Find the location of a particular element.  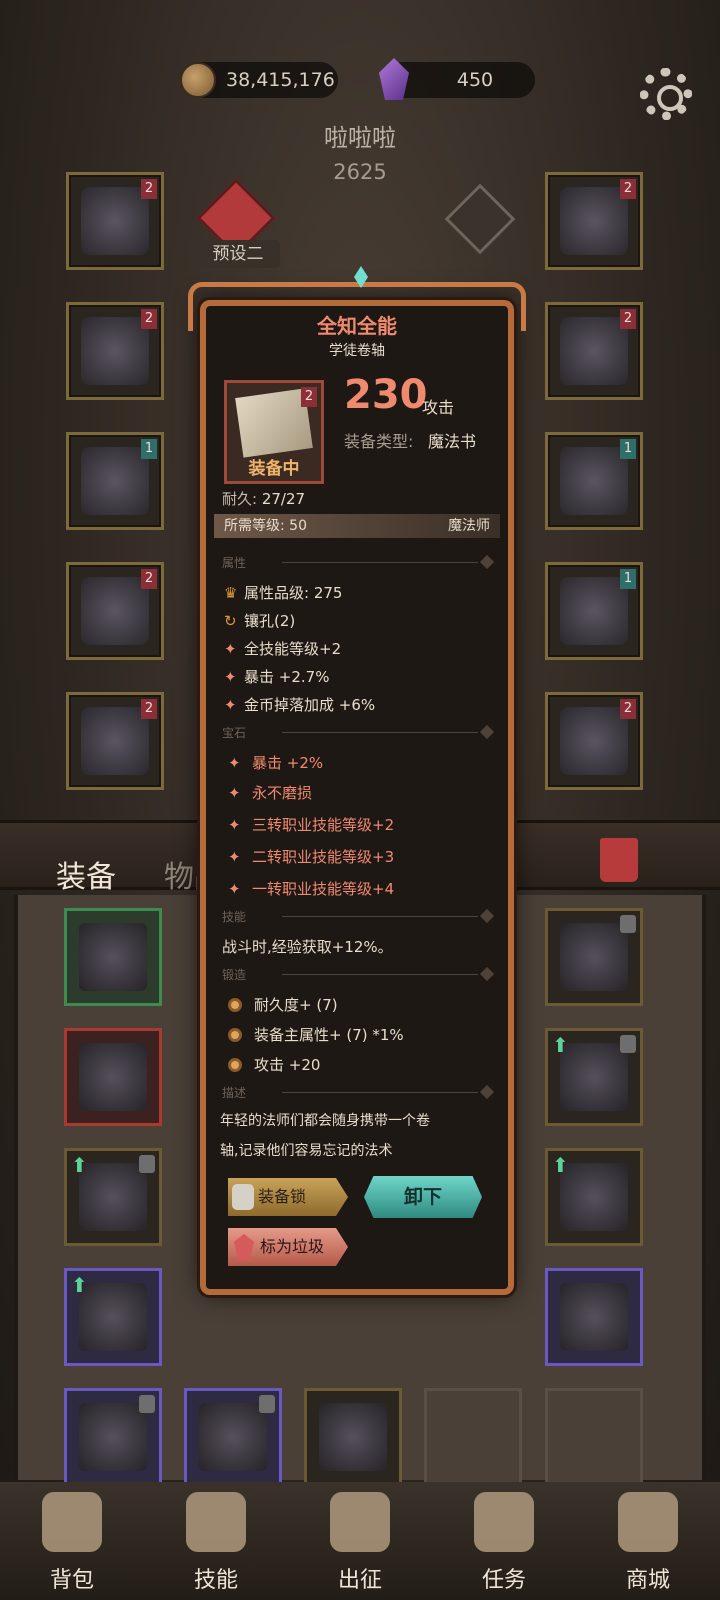

boots-icon is located at coordinates (115, 741).